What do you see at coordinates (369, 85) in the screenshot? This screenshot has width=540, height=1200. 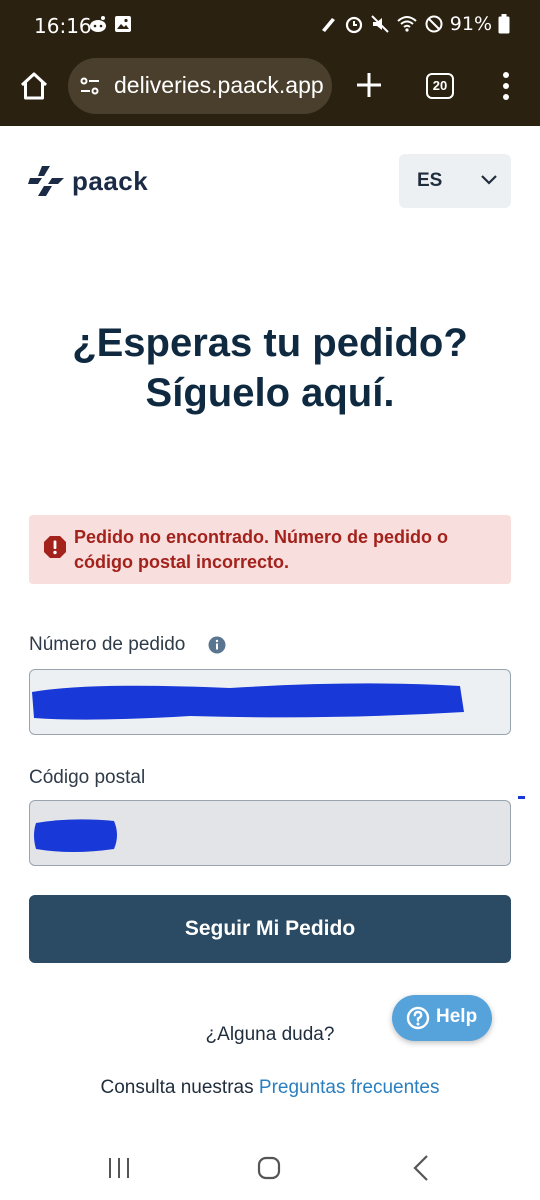 I see `new-tab-icon` at bounding box center [369, 85].